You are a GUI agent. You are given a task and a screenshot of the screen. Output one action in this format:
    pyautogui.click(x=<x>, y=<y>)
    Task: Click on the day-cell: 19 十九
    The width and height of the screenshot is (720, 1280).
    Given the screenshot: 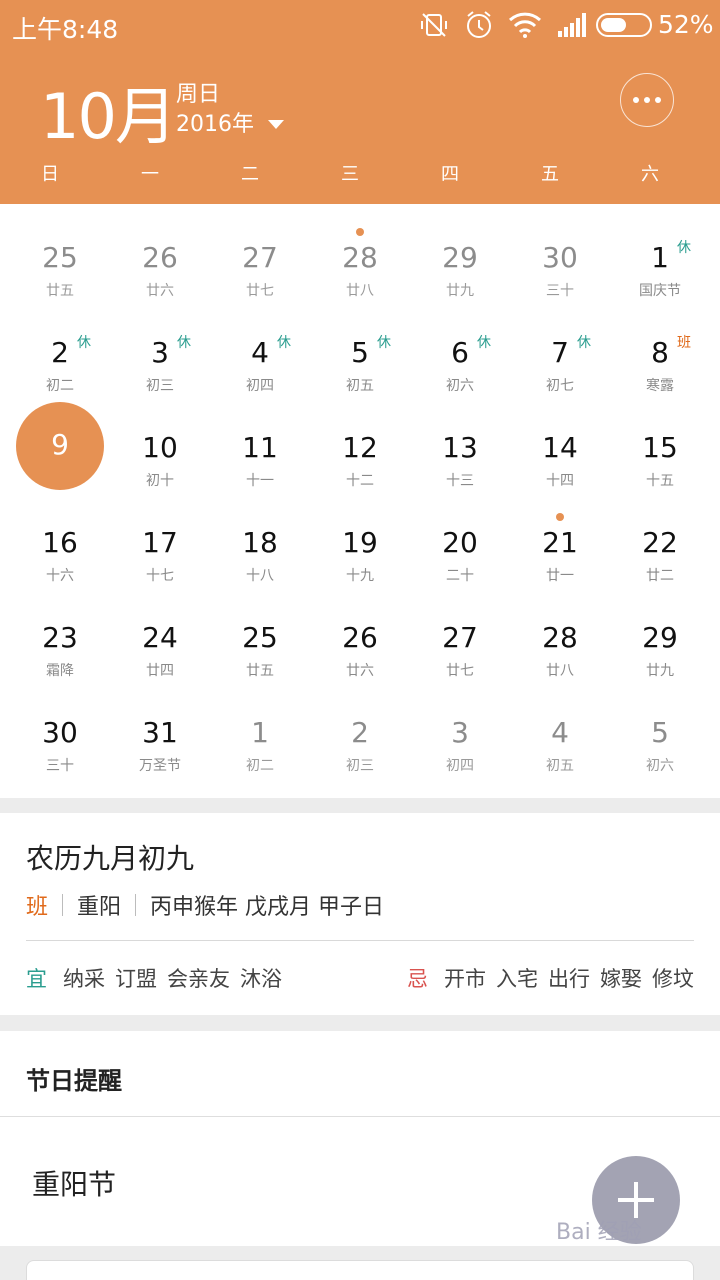 What is the action you would take?
    pyautogui.click(x=360, y=536)
    